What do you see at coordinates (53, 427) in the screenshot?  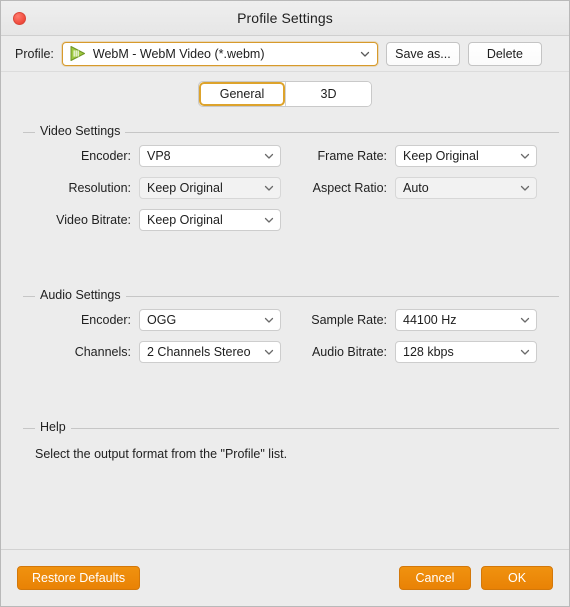 I see `help-title: Help` at bounding box center [53, 427].